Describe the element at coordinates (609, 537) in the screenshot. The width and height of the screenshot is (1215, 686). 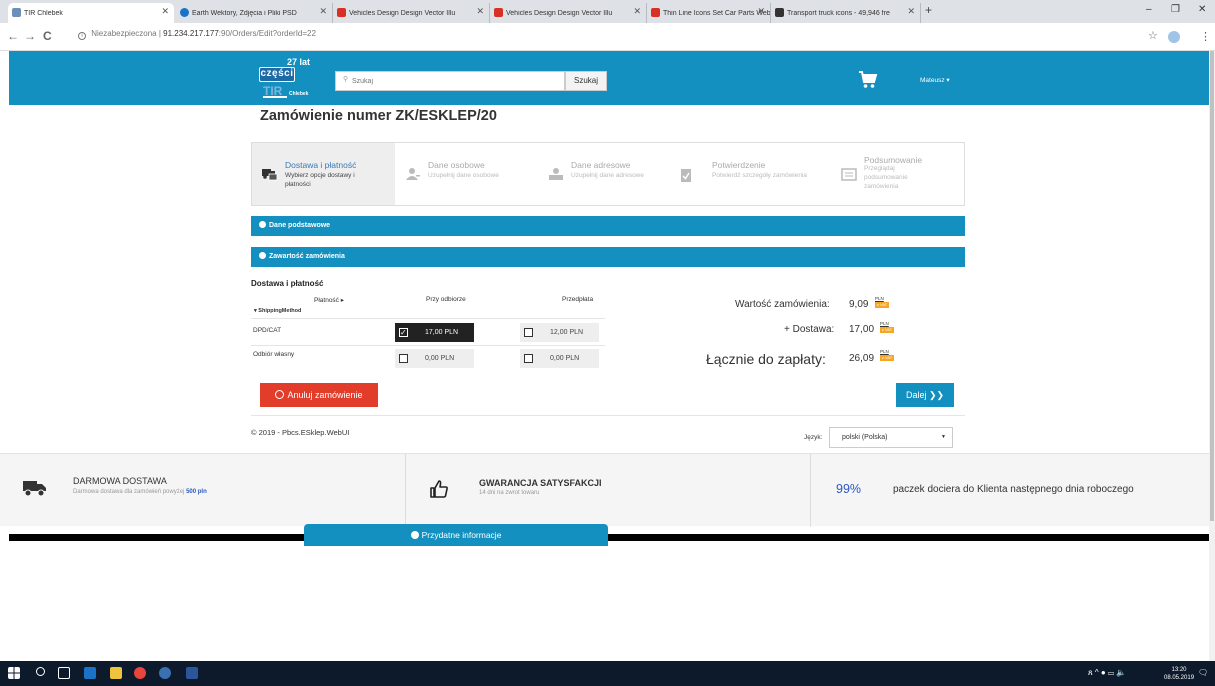
I see `footer-bar` at that location.